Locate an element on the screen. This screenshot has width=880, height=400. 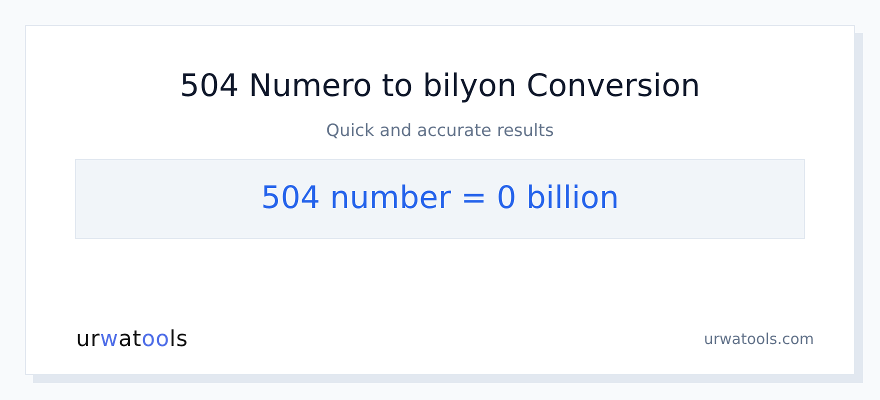
logo: urwatools is located at coordinates (132, 340).